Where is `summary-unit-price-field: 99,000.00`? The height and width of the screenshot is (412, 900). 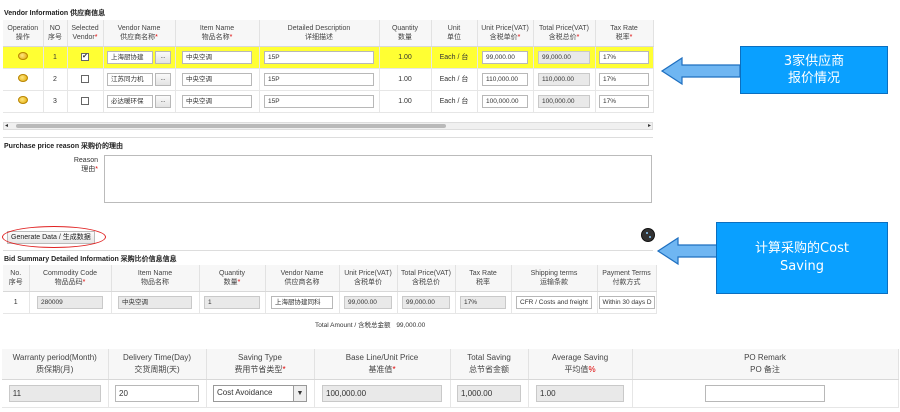 summary-unit-price-field: 99,000.00 is located at coordinates (368, 302).